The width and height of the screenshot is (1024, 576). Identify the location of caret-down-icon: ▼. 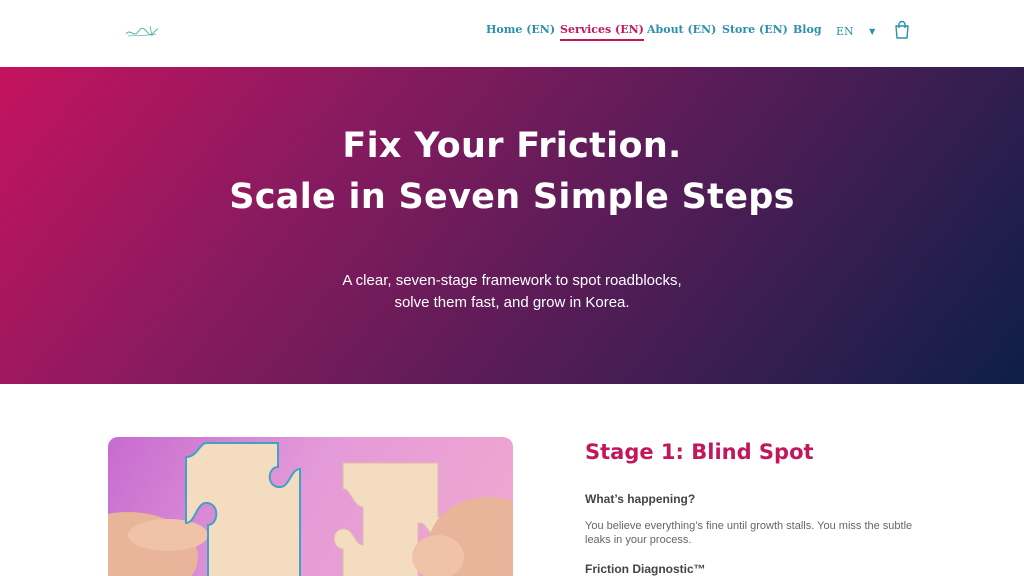
(872, 31).